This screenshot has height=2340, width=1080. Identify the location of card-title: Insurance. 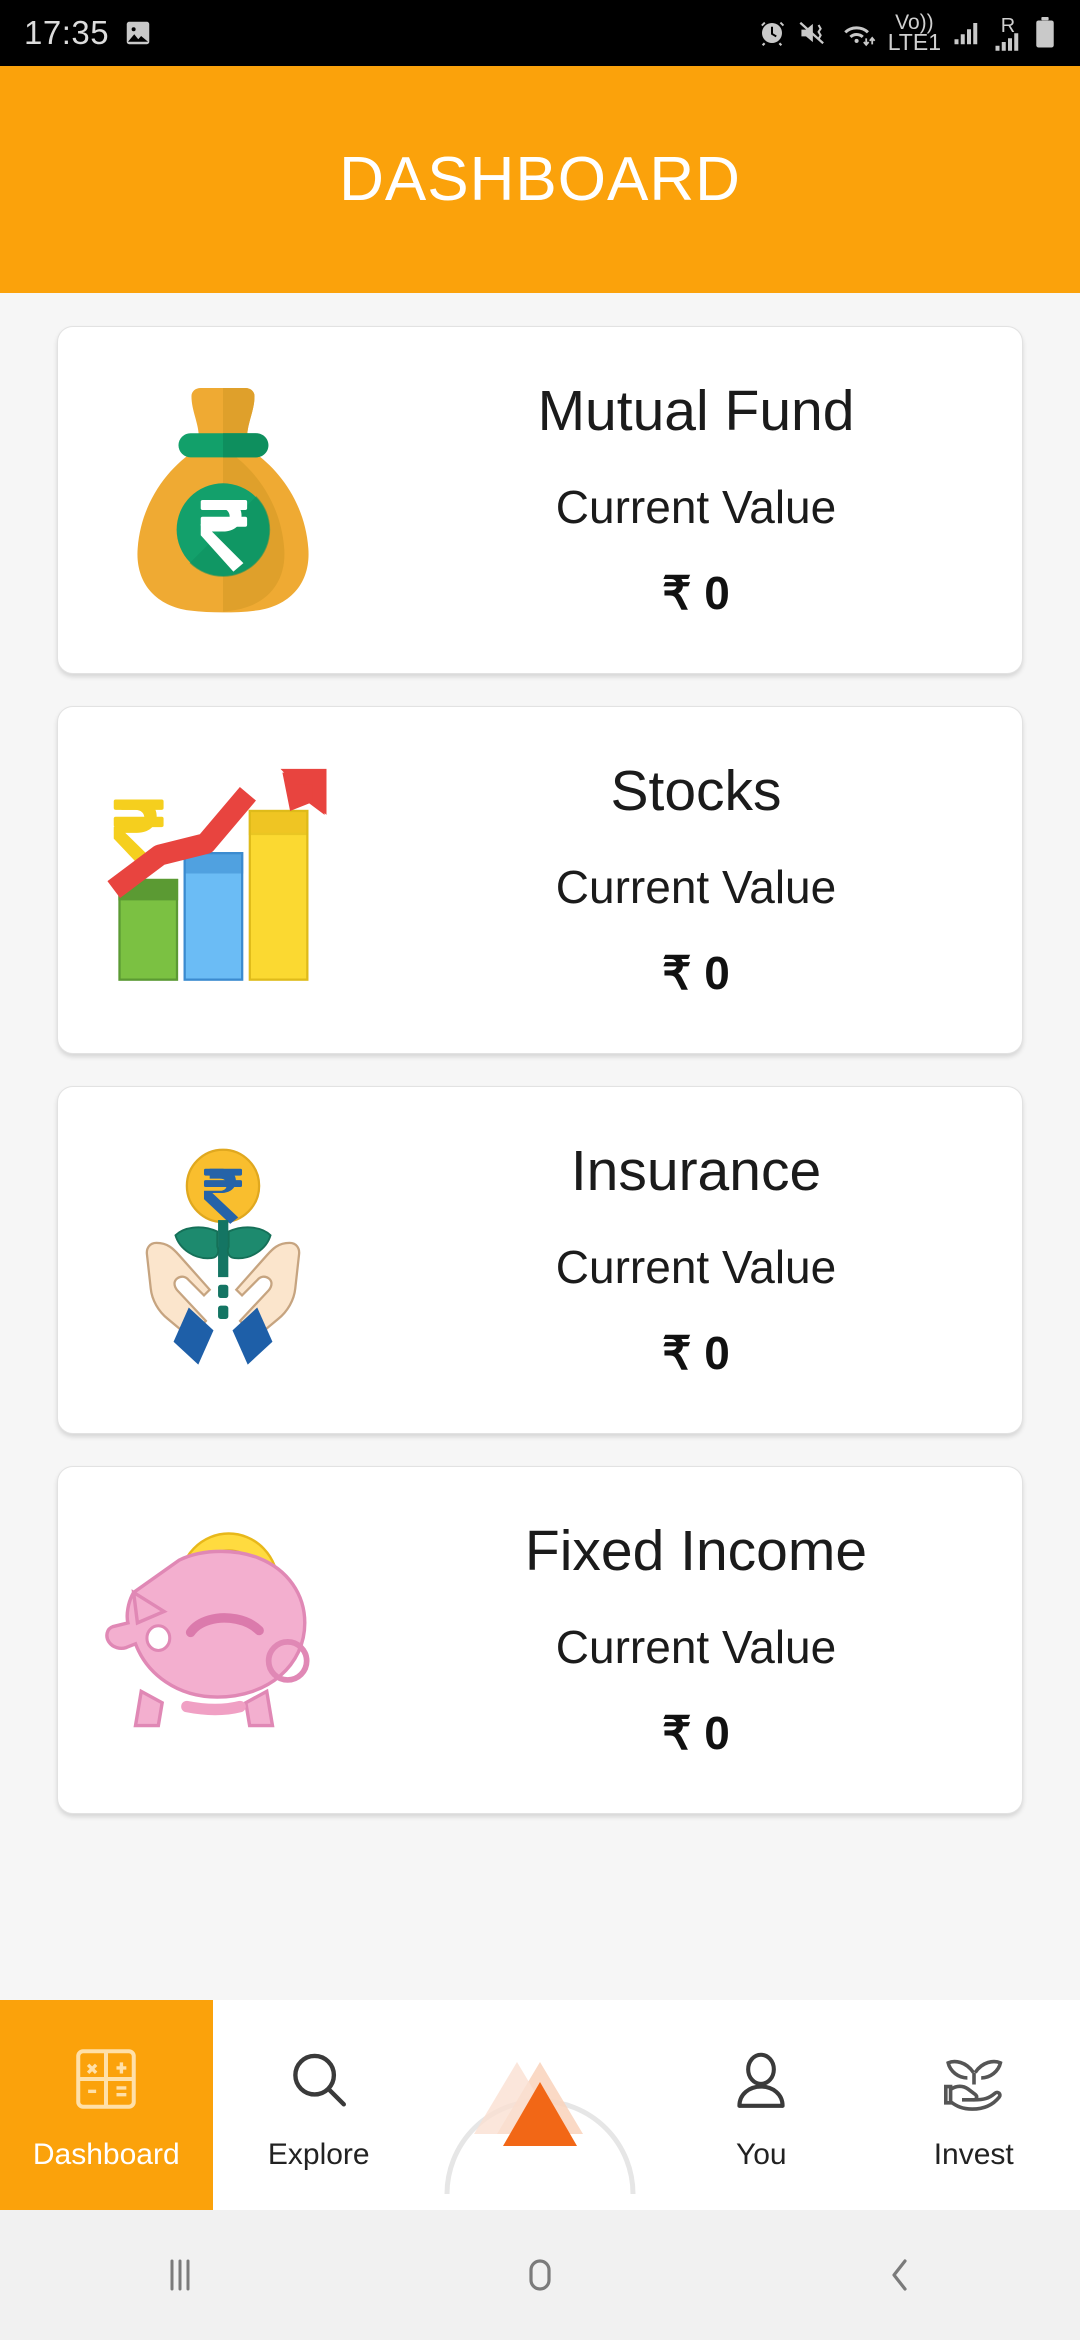
(696, 1170).